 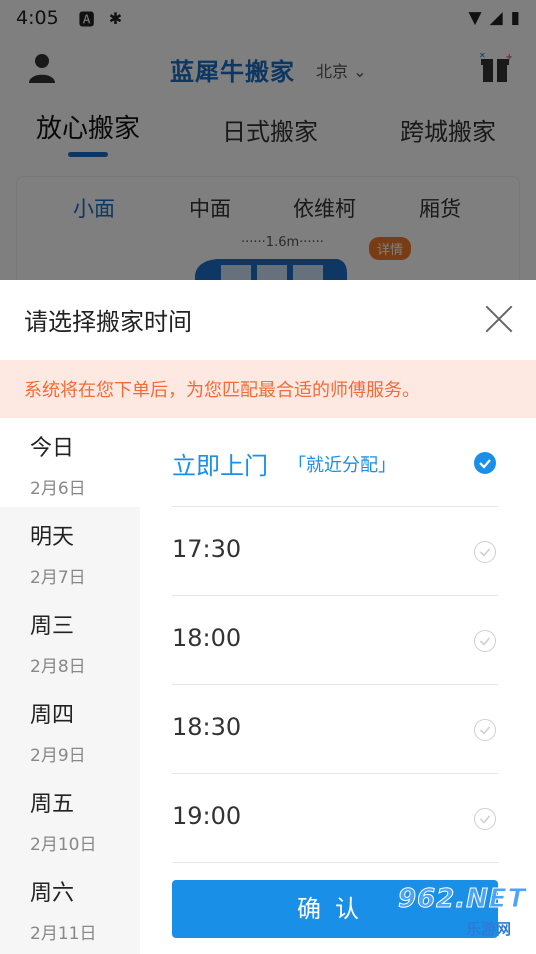 I want to click on date-day: 周五, so click(x=52, y=804).